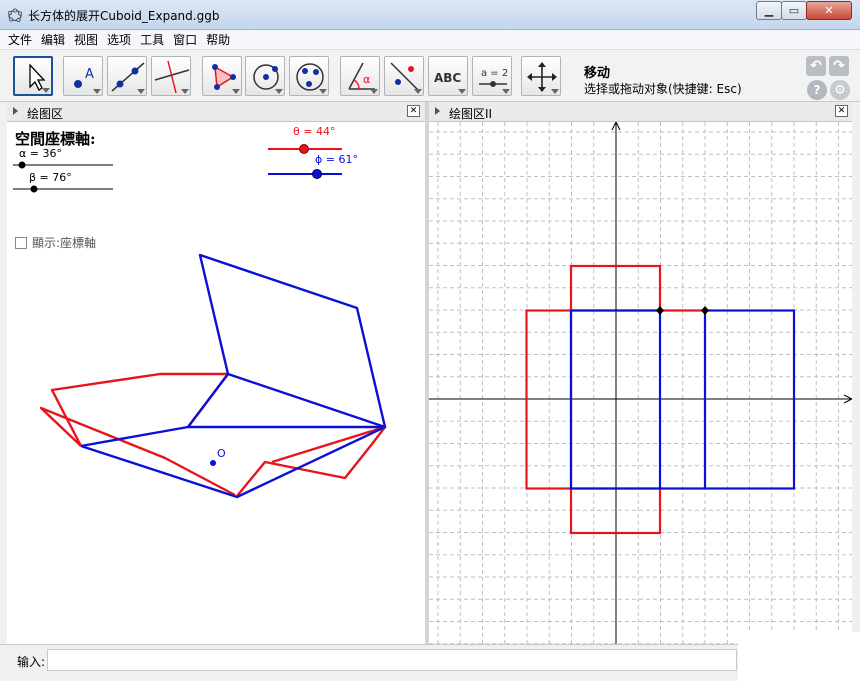 The width and height of the screenshot is (860, 681). Describe the element at coordinates (317, 174) in the screenshot. I see `phi-slider-handle` at that location.